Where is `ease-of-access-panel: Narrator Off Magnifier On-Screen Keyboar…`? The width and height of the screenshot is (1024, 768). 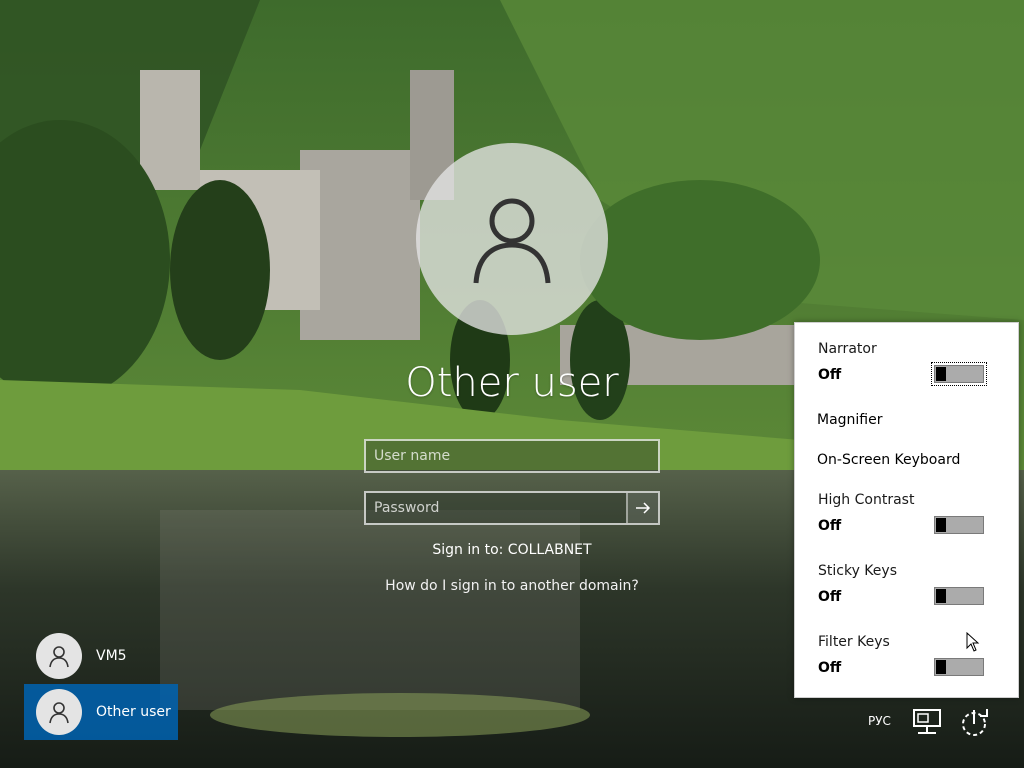
ease-of-access-panel: Narrator Off Magnifier On-Screen Keyboar… is located at coordinates (906, 510).